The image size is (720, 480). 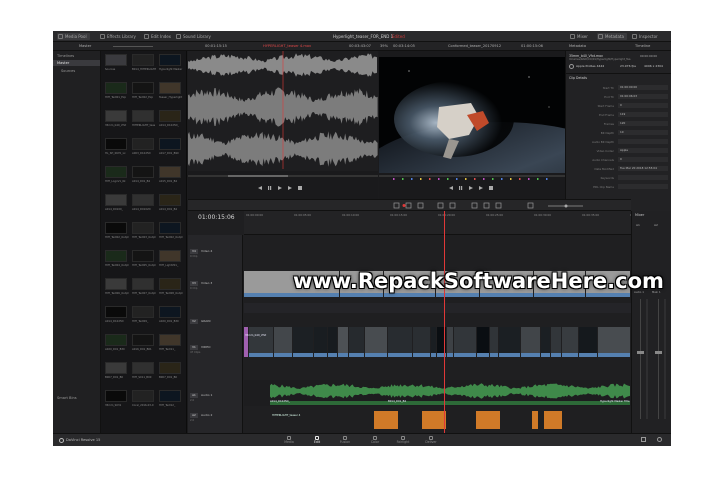 I want to click on page-deliver: Deliver, so click(x=431, y=440).